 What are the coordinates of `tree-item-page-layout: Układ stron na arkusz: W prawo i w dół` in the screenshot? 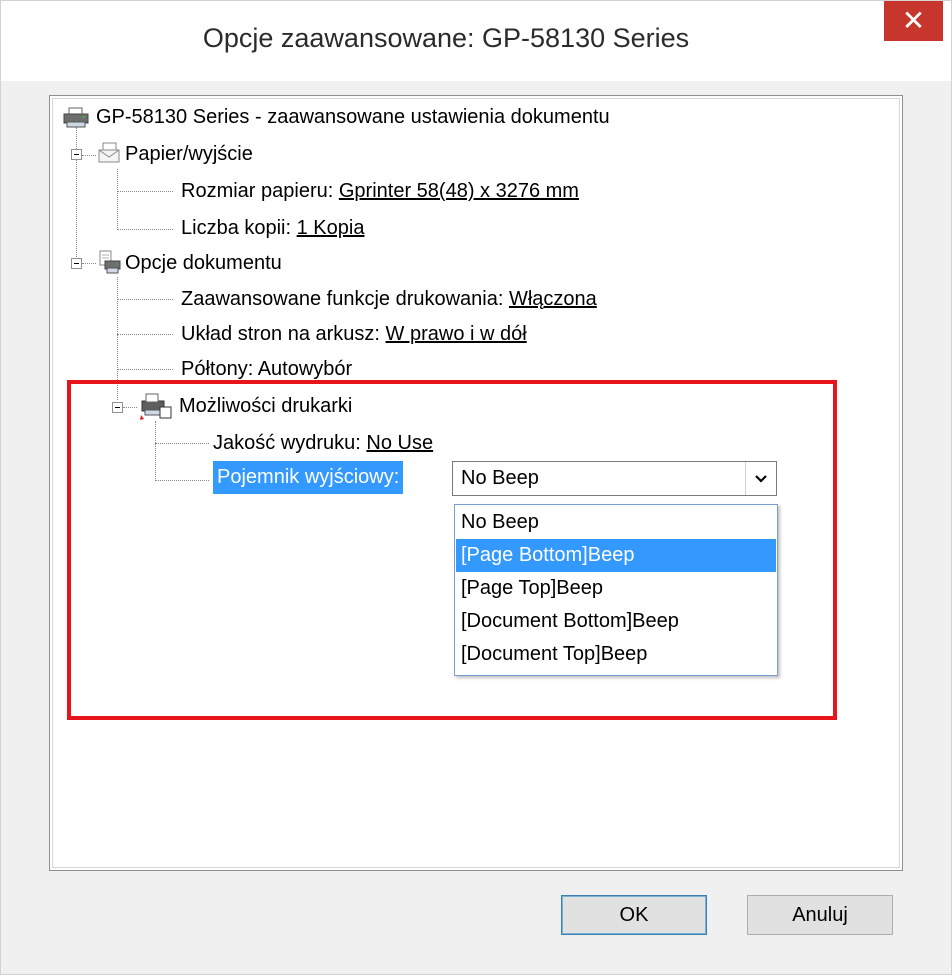 It's located at (354, 334).